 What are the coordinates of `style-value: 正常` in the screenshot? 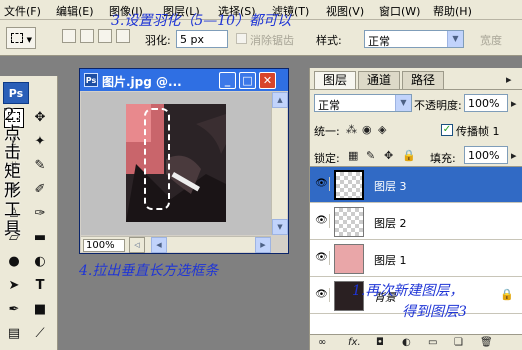 It's located at (379, 41).